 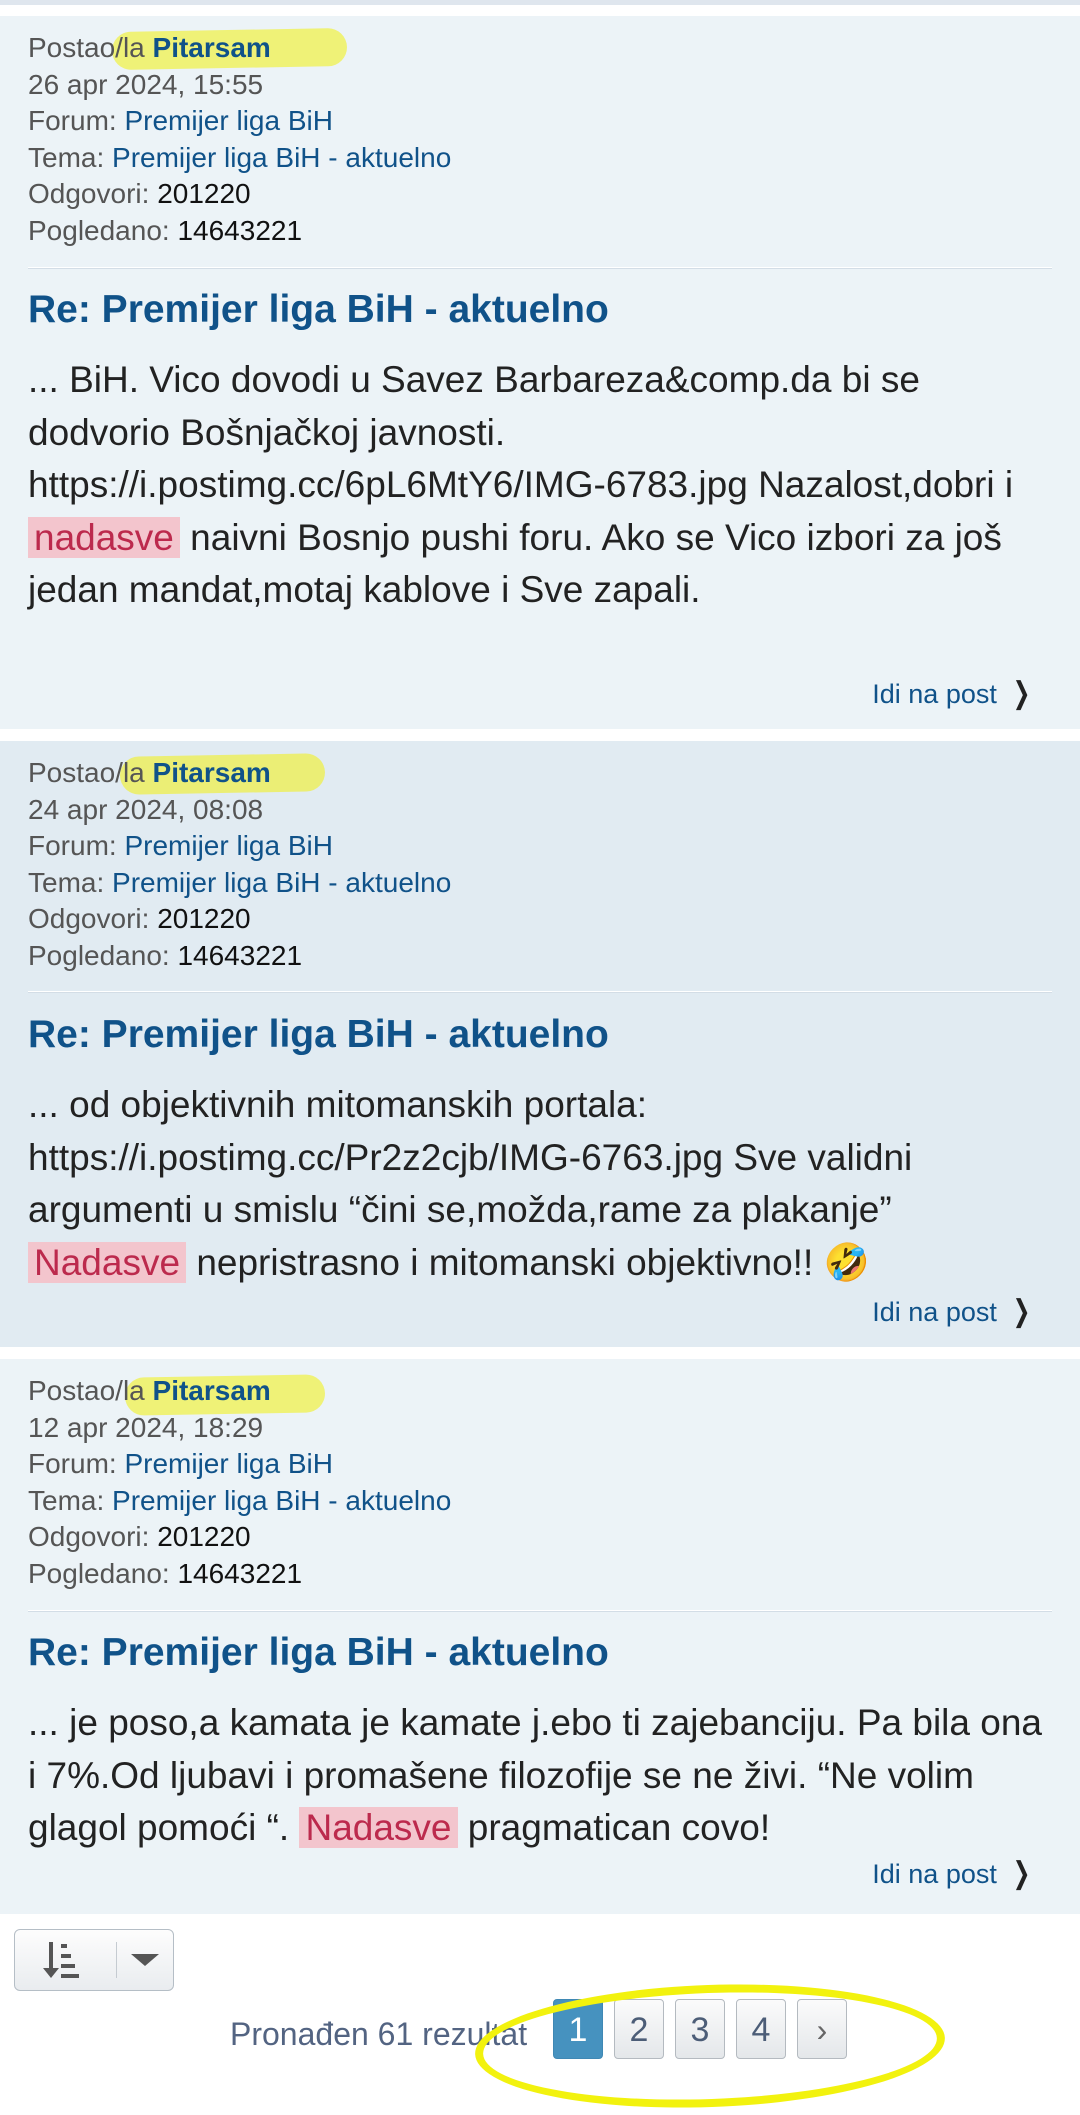 I want to click on post-date: 24 apr 2024, 08:08, so click(x=146, y=809).